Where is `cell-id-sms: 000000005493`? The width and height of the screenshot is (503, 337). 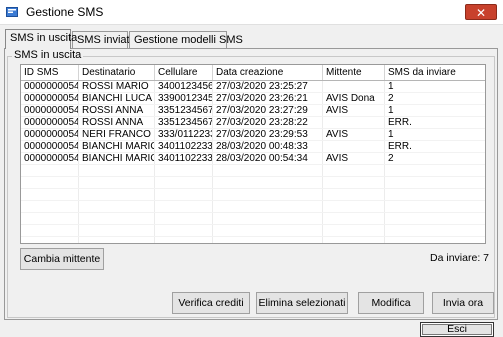 cell-id-sms: 000000005493 is located at coordinates (50, 134).